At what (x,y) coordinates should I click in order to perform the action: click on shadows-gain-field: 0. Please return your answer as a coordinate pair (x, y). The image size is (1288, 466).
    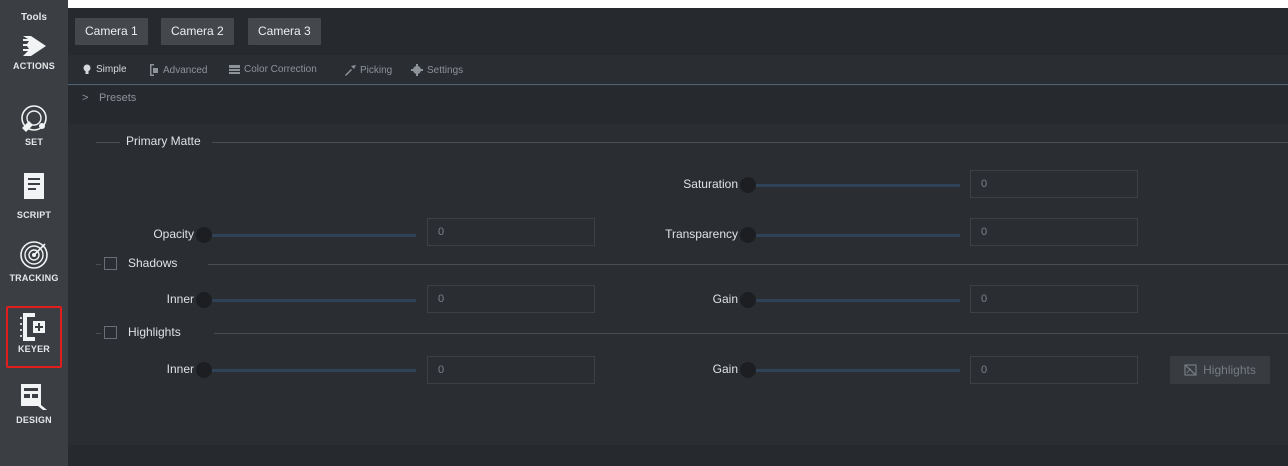
    Looking at the image, I should click on (1054, 299).